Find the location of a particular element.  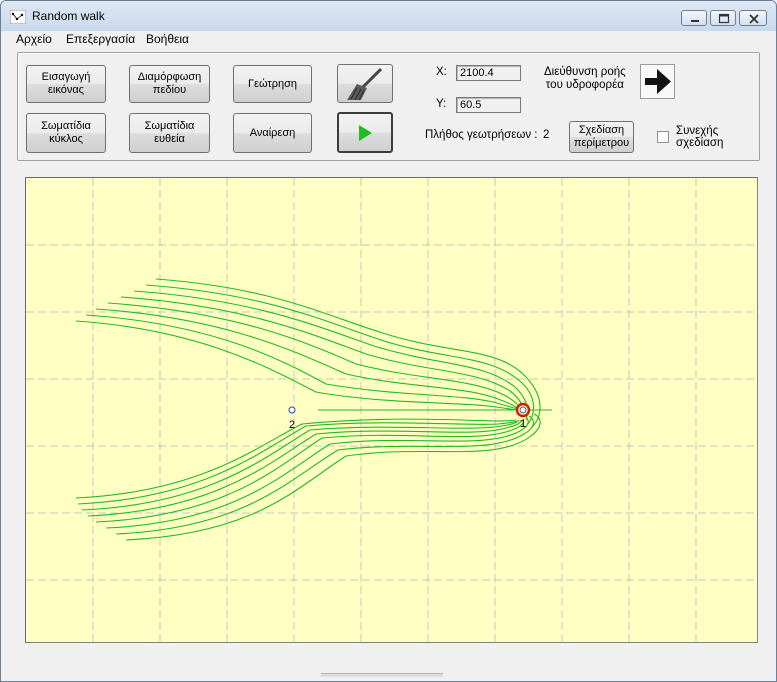

broom-icon is located at coordinates (365, 83).